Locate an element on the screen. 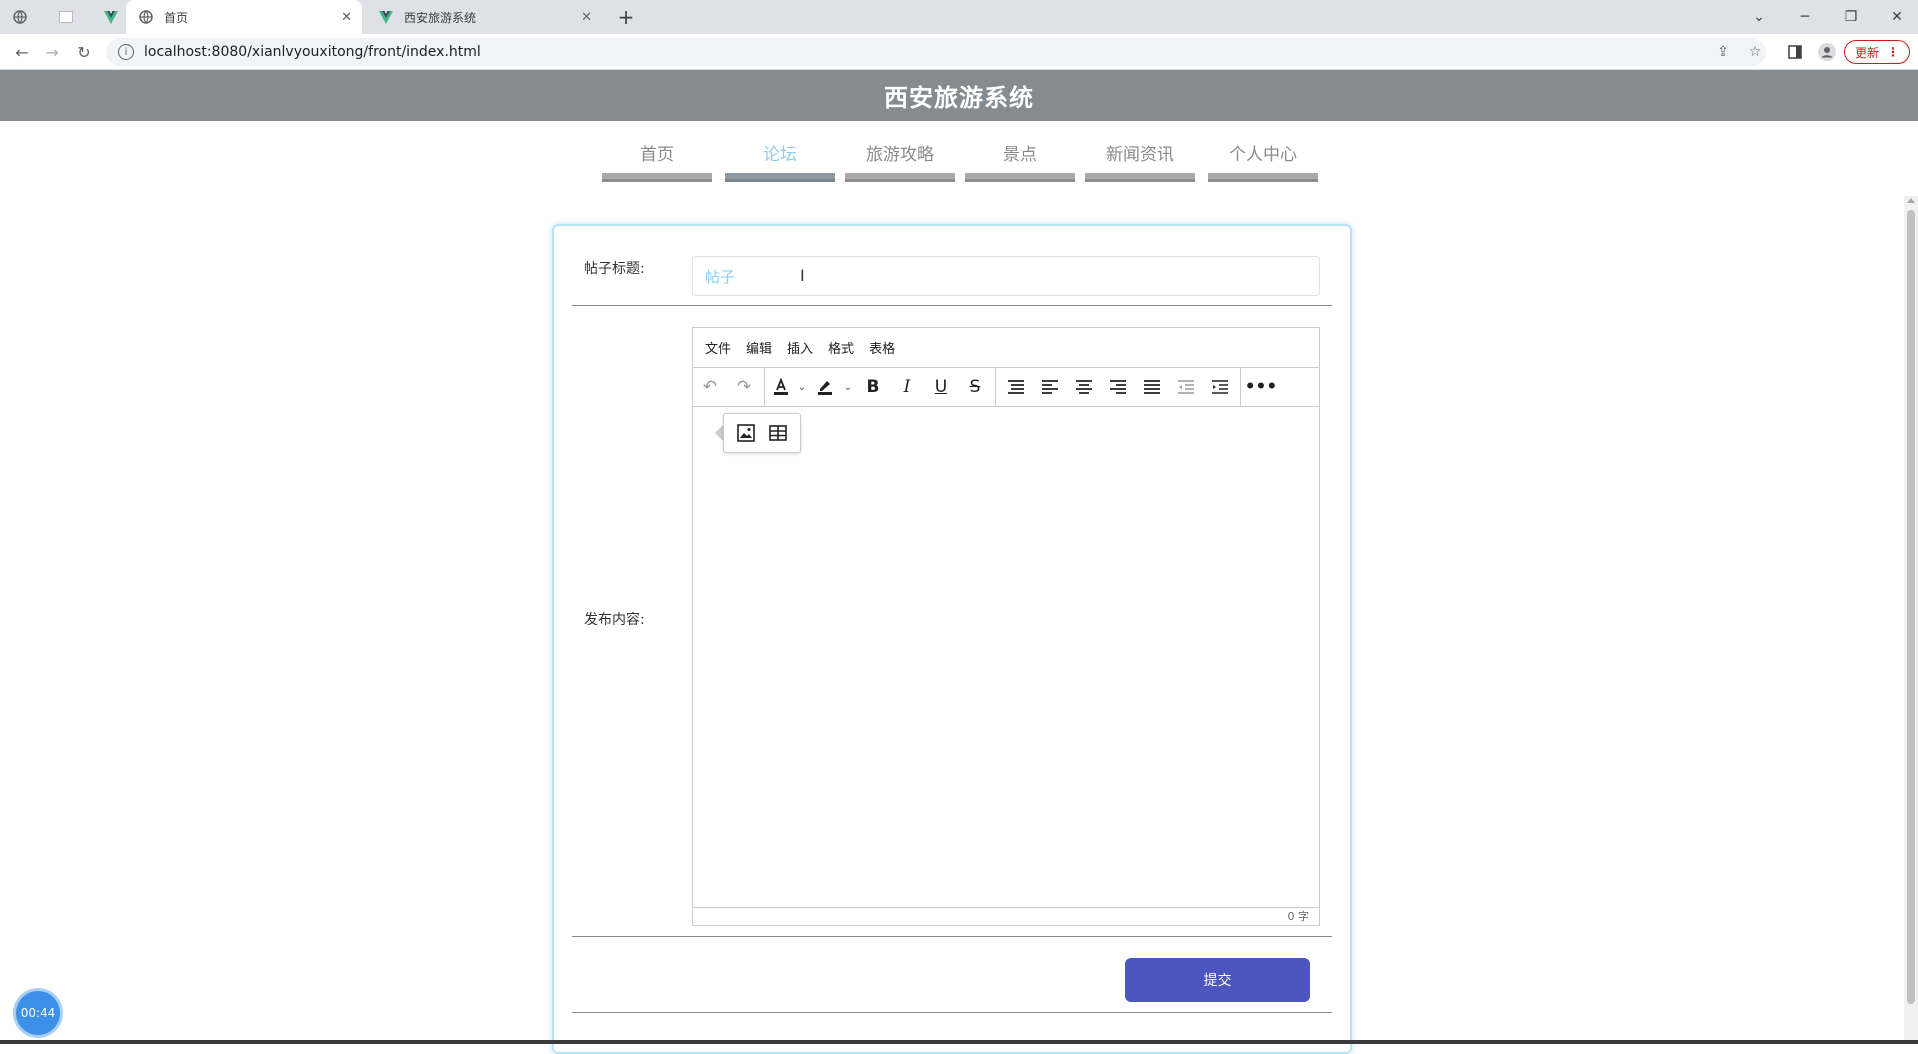 Image resolution: width=1918 pixels, height=1054 pixels. editor-toolbar: ↶ ↷ ⌄ ⌄ B I U S ••• is located at coordinates (1006, 387).